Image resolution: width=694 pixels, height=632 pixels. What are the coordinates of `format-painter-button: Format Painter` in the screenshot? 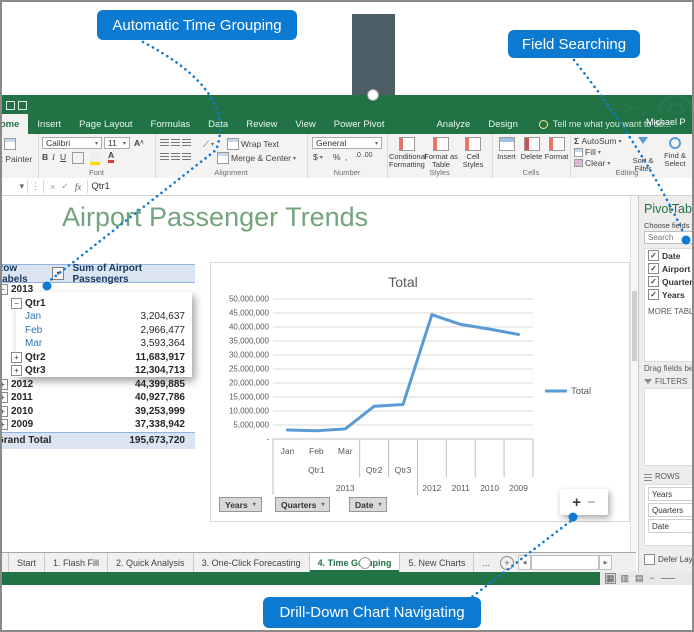 It's located at (16, 159).